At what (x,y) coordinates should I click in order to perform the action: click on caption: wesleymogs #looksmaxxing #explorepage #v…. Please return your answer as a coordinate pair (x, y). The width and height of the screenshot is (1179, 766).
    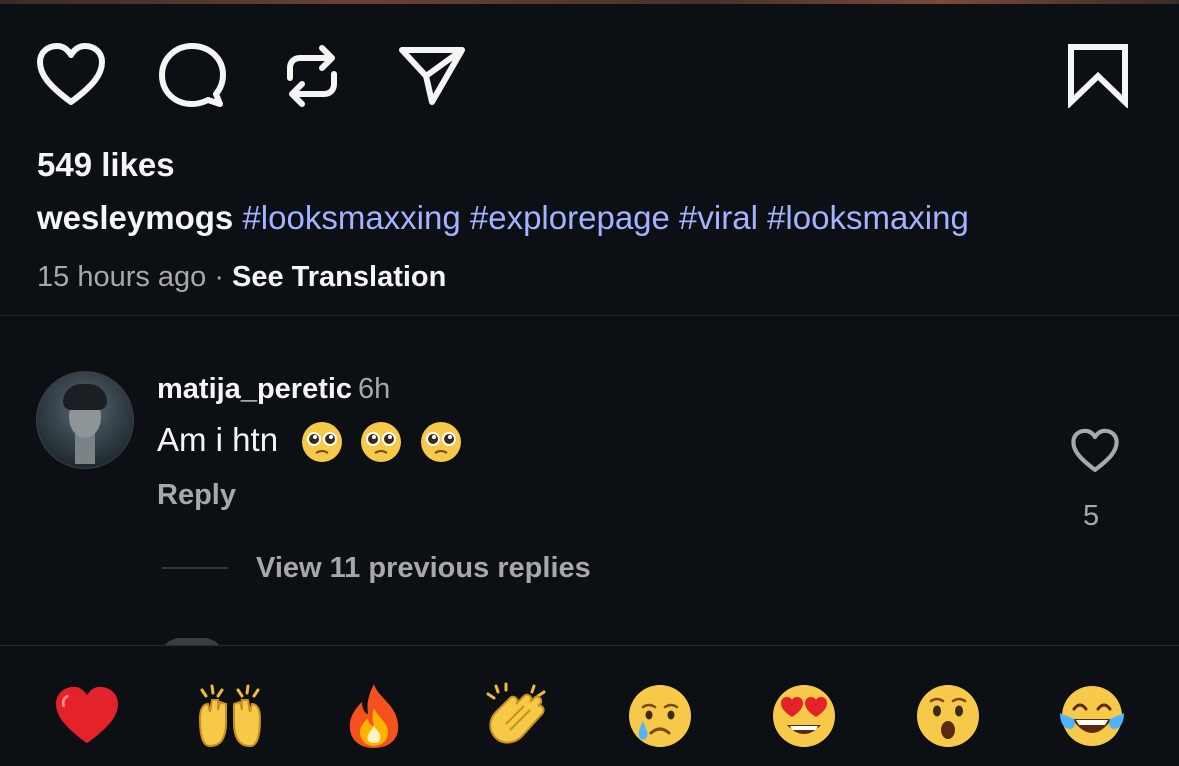
    Looking at the image, I should click on (503, 218).